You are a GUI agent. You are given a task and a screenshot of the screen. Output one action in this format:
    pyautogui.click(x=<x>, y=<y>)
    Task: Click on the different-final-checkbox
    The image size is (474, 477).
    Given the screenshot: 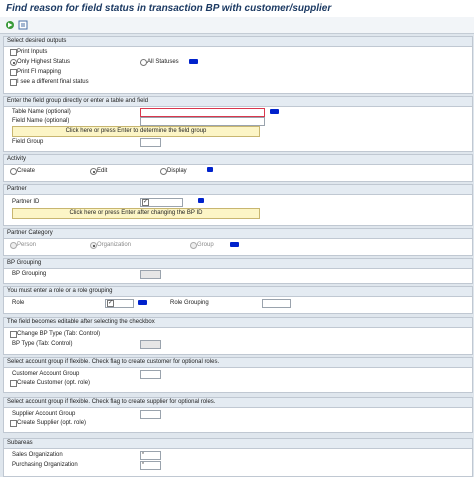 What is the action you would take?
    pyautogui.click(x=13, y=82)
    